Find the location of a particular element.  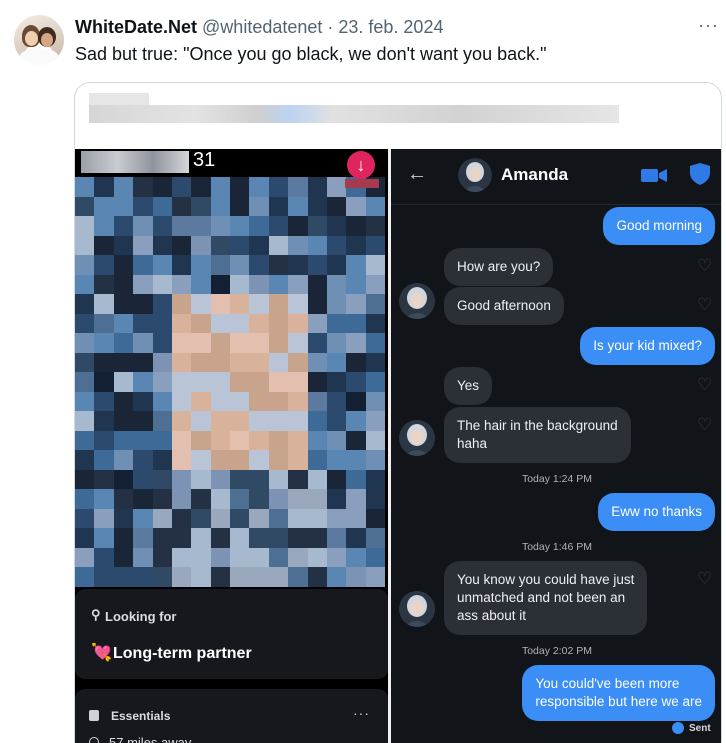

looking-for-section: ⚲ Looking for 💘Long-term partner is located at coordinates (231, 634).